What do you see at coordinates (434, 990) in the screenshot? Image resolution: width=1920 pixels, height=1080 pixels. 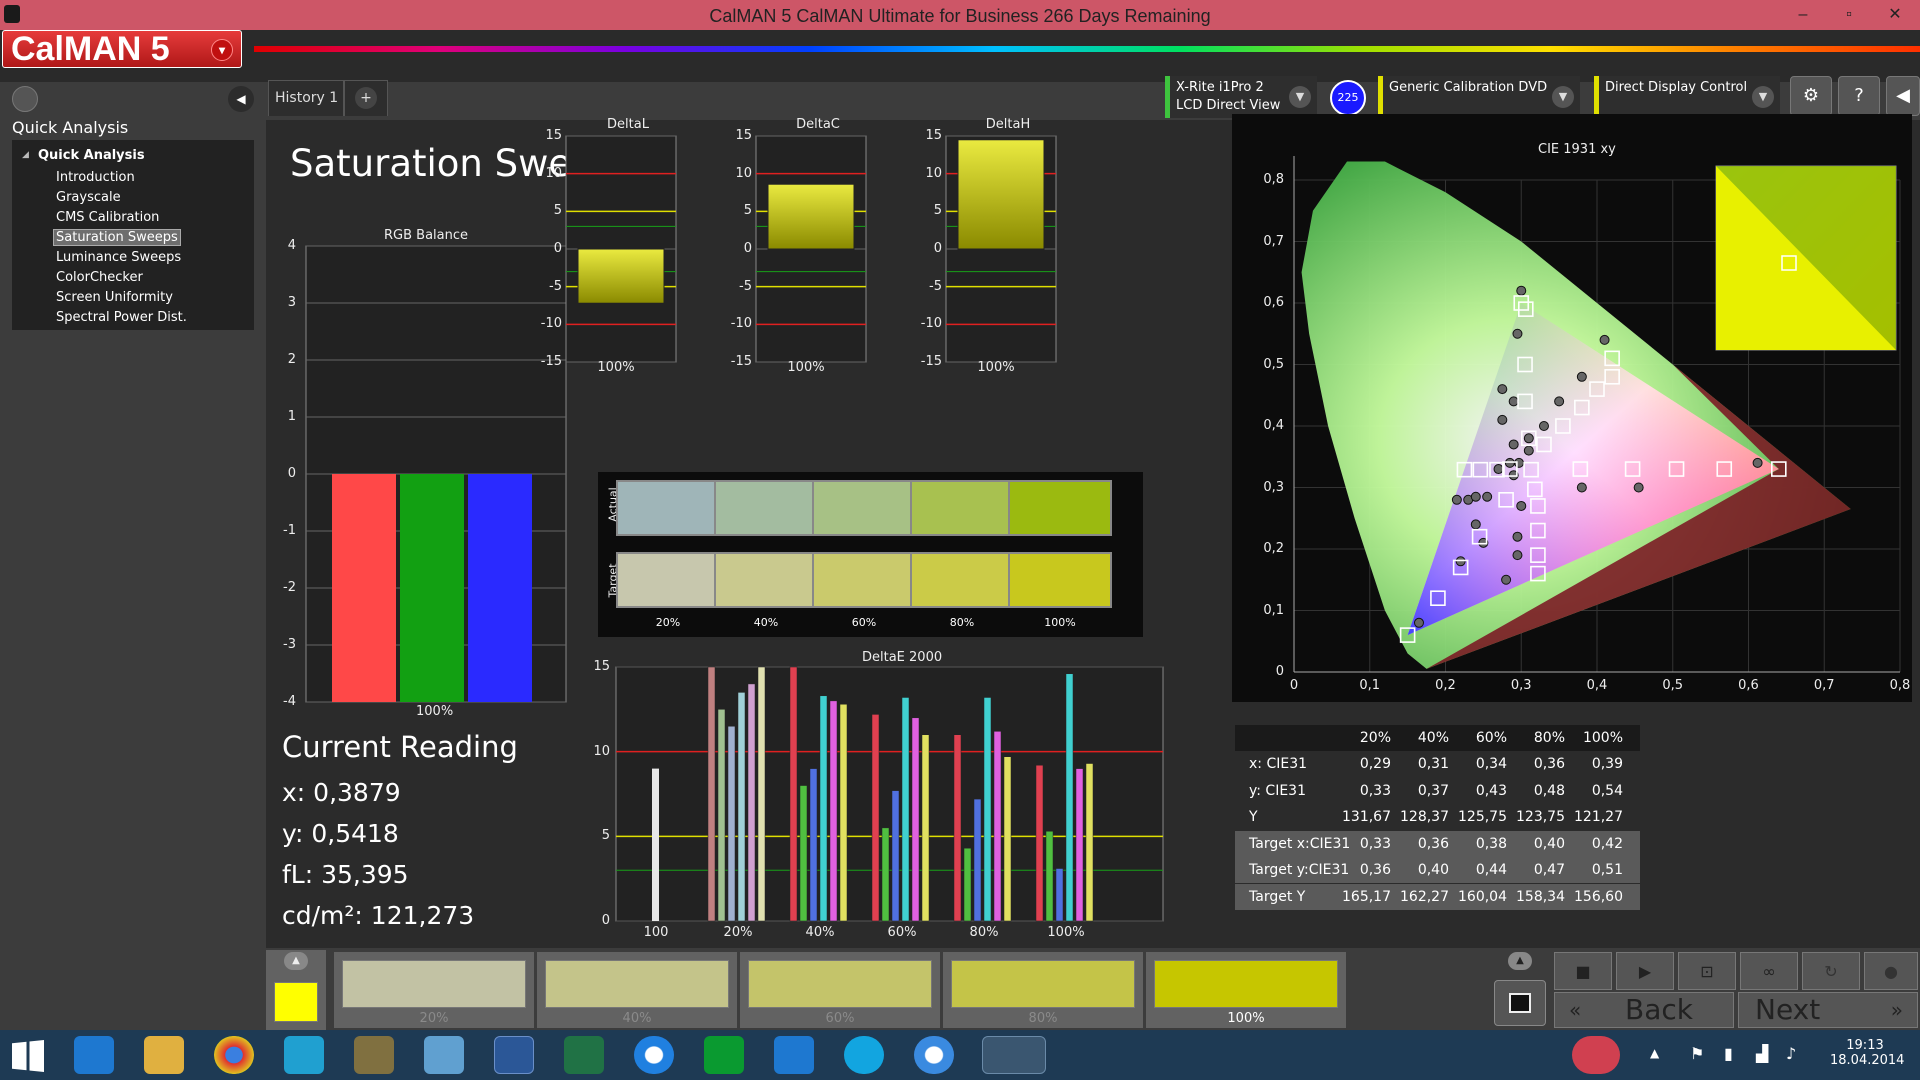 I see `bottom-swatch: 20%` at bounding box center [434, 990].